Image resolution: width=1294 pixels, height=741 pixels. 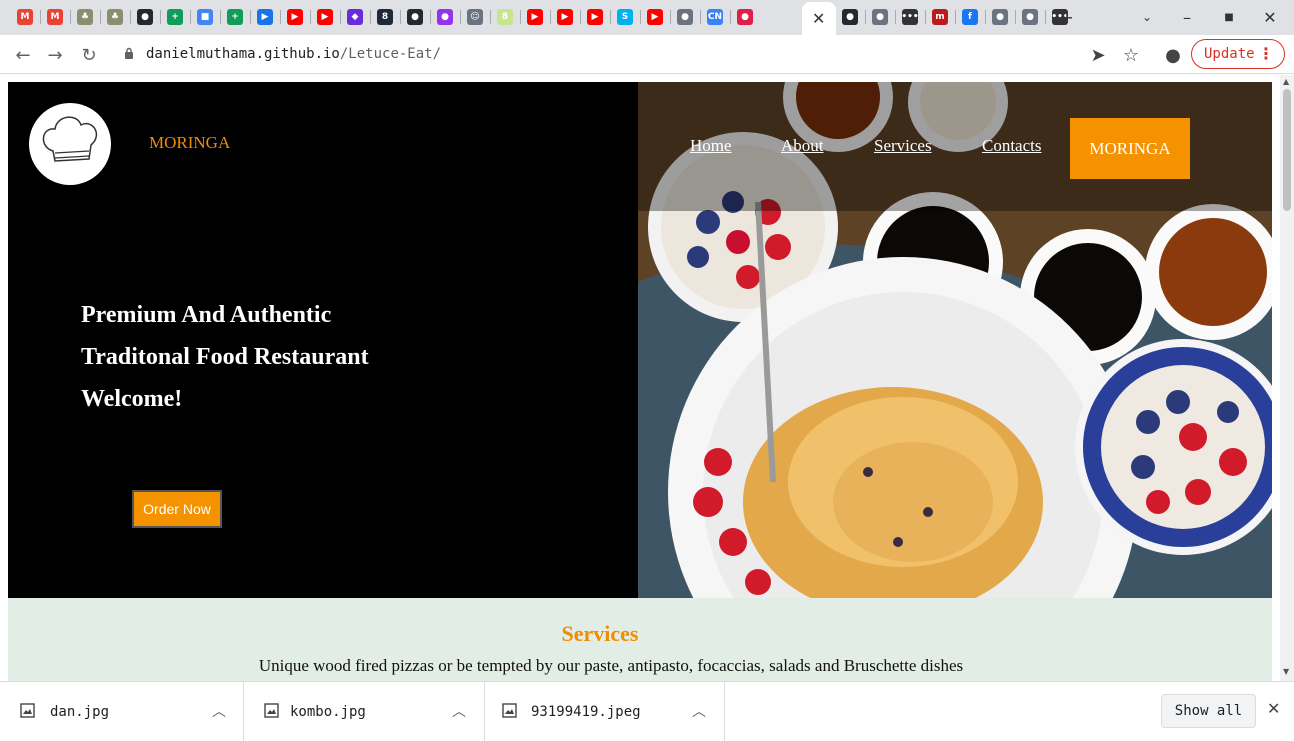 I want to click on scroll-down-icon: ▼, so click(x=1286, y=671).